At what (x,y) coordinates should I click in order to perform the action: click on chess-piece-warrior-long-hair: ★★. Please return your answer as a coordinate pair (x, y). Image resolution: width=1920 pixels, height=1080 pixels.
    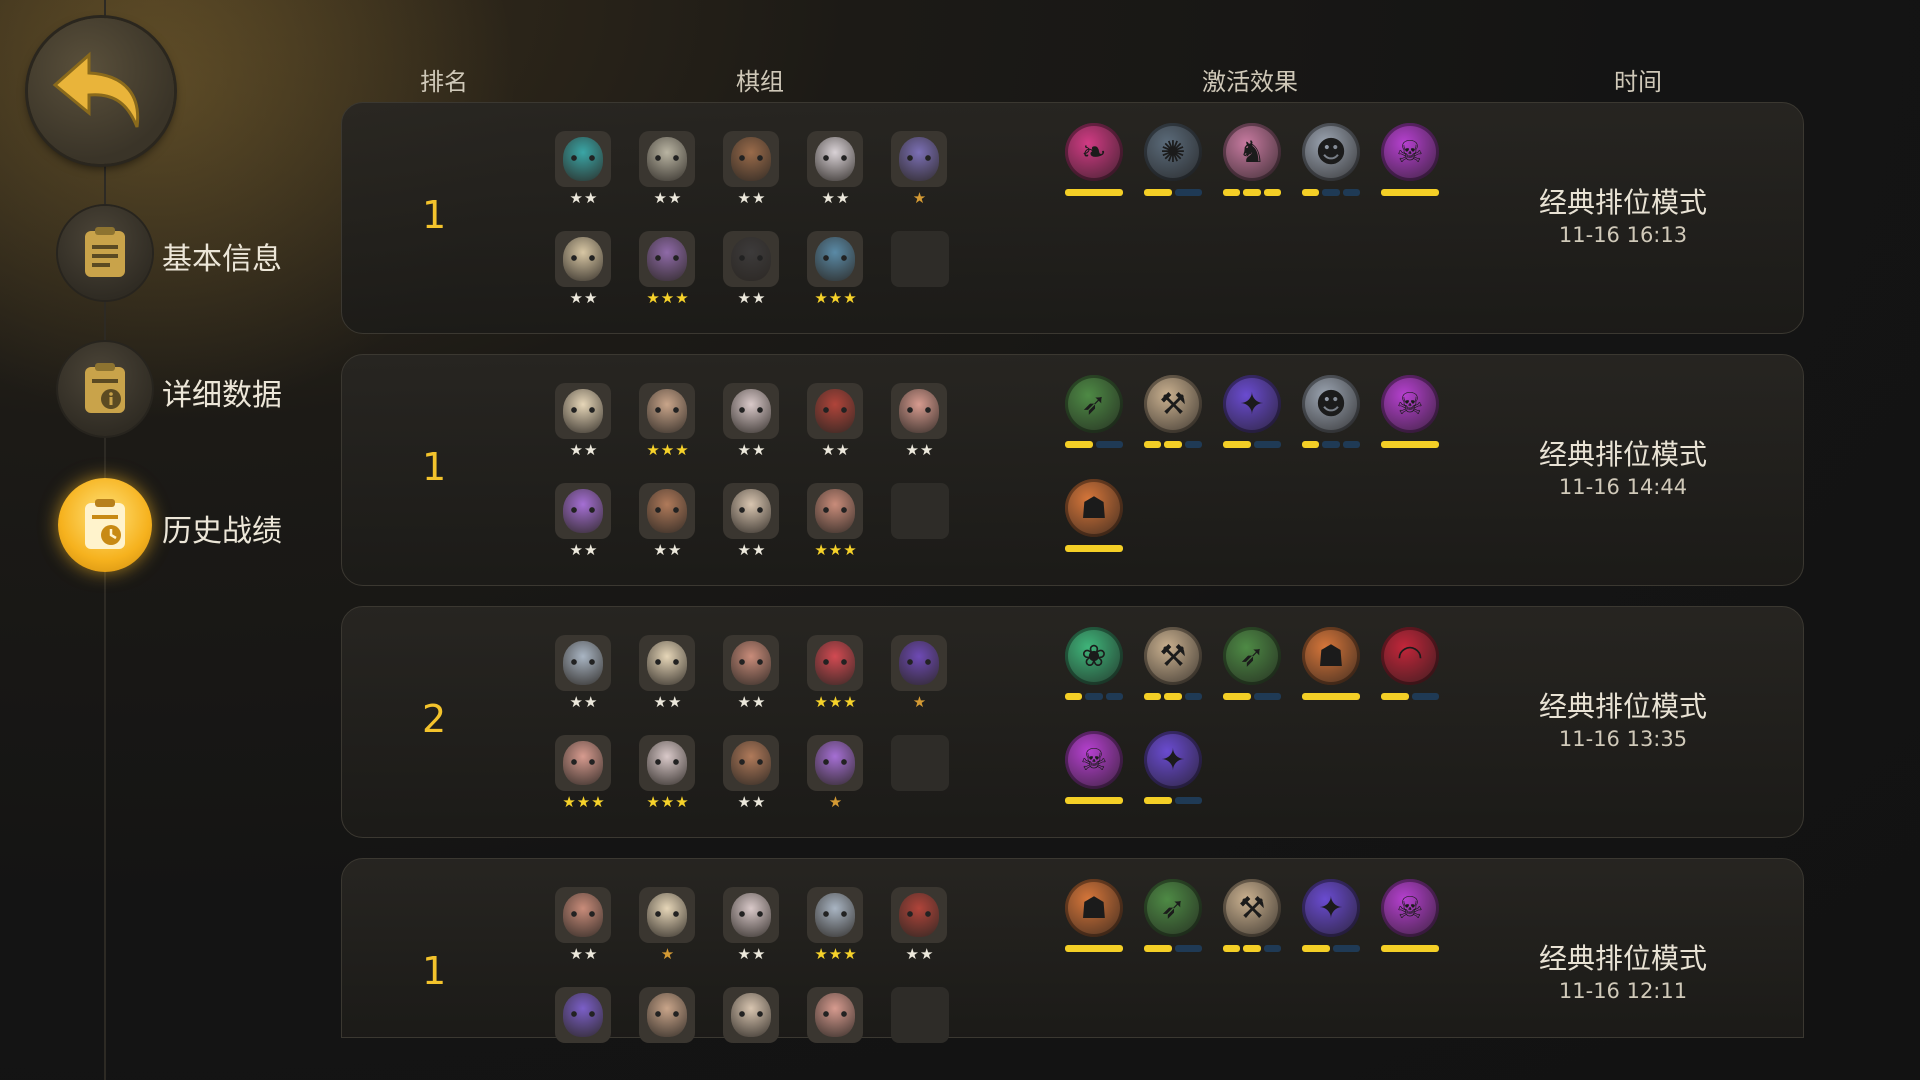
    Looking at the image, I should click on (752, 169).